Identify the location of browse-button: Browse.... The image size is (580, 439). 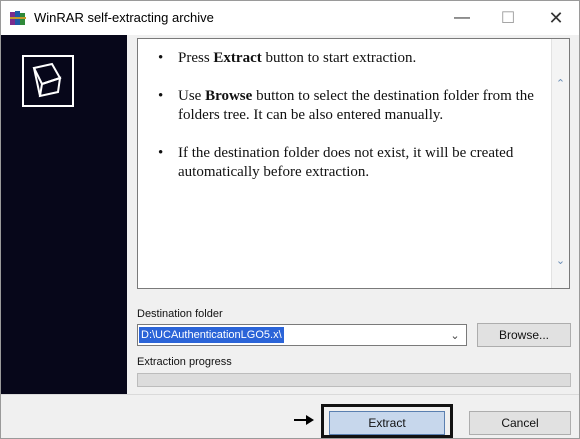
(524, 335).